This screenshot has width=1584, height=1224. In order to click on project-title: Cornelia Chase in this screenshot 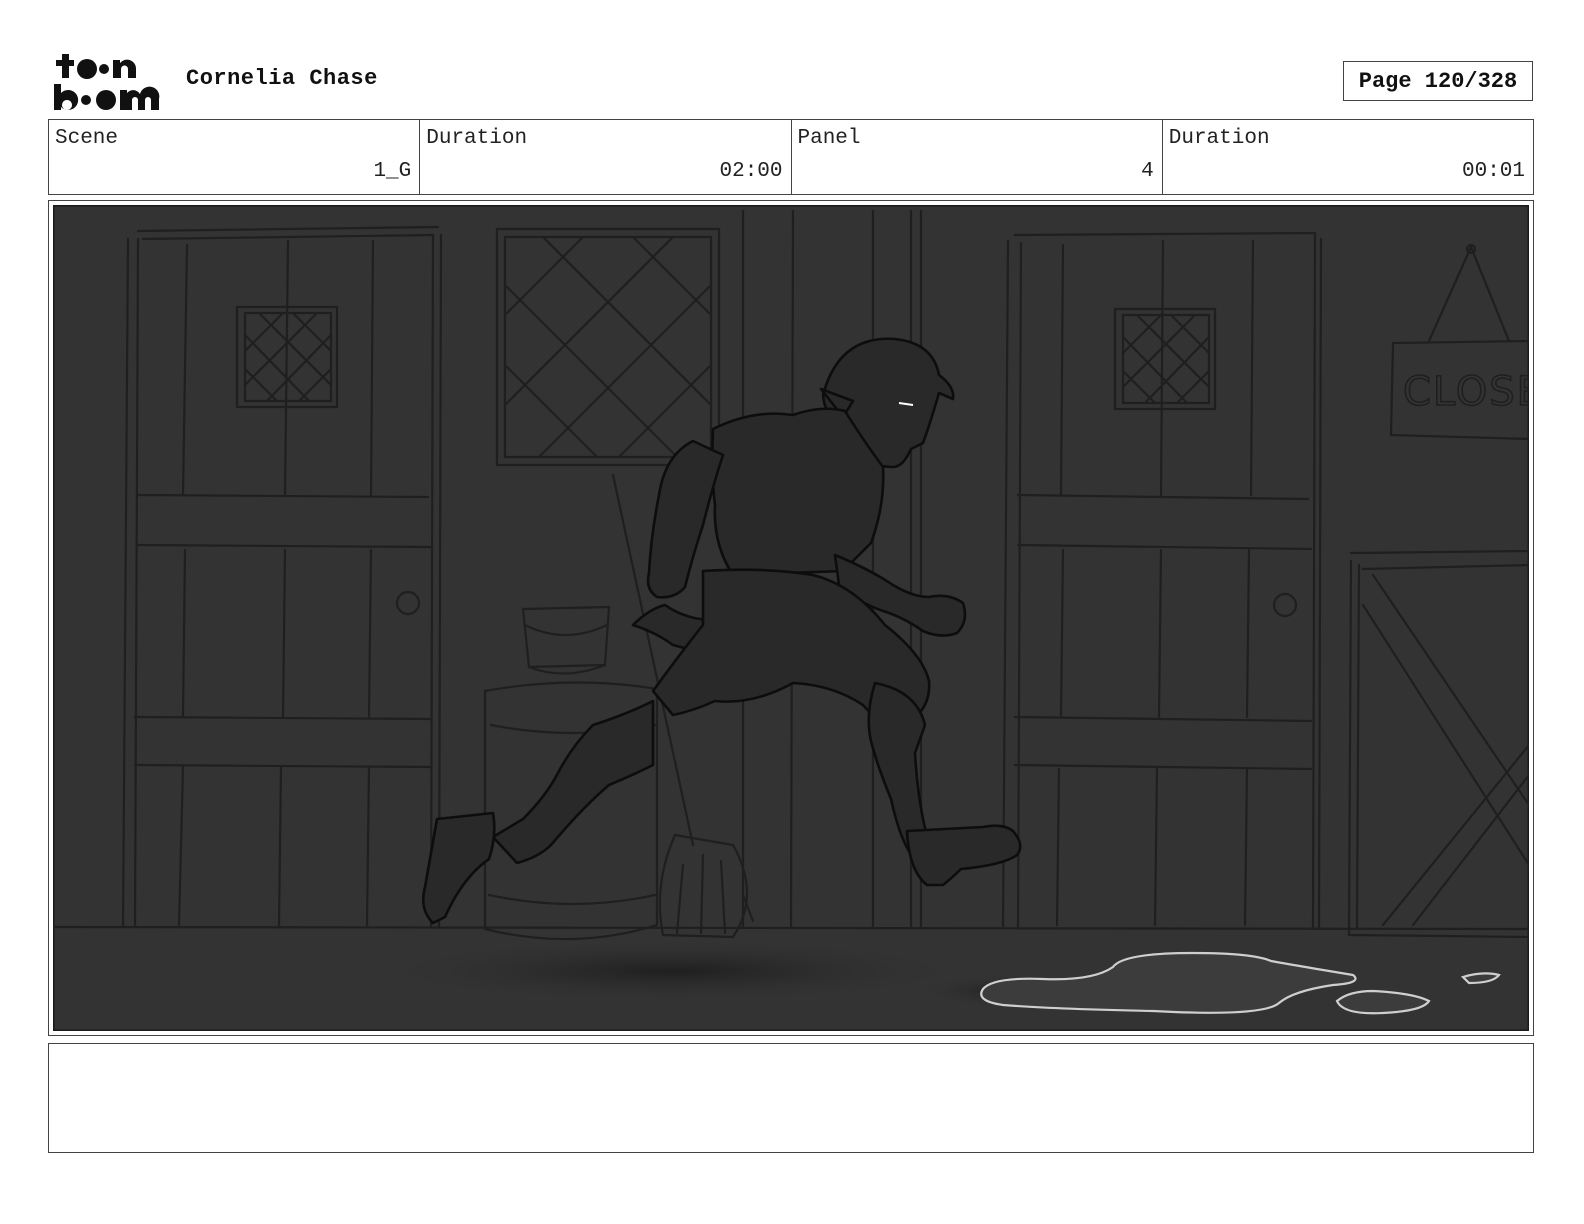, I will do `click(282, 78)`.